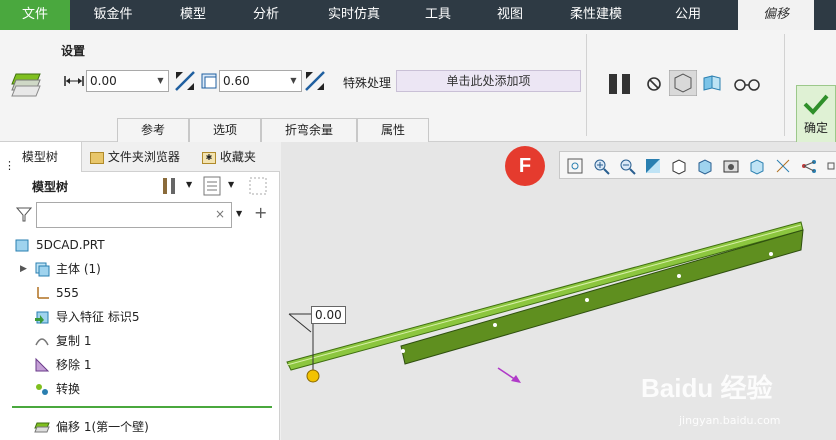 The width and height of the screenshot is (836, 440). Describe the element at coordinates (354, 15) in the screenshot. I see `menu-realtime-sim: 实时仿真` at that location.